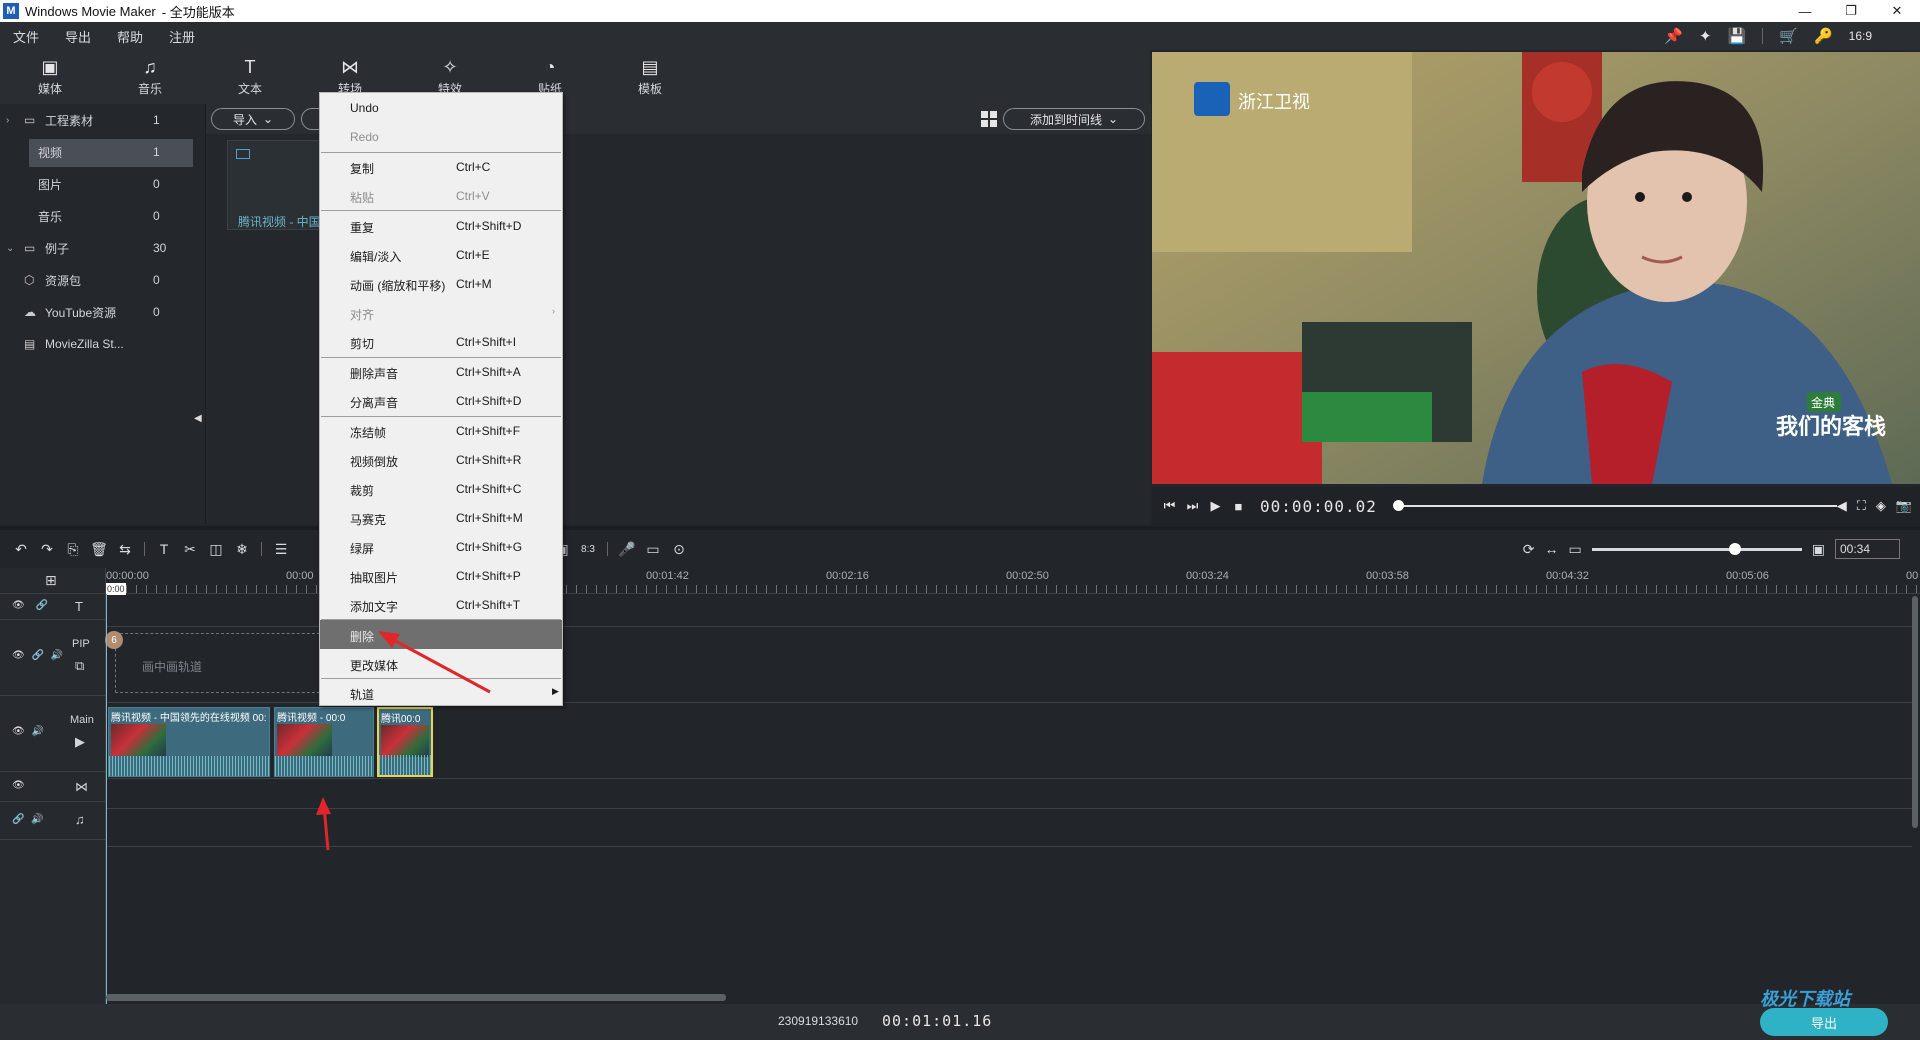 The image size is (1920, 1040). I want to click on menu-item-reverse: 视频倒放 Ctrl+Shift+R, so click(441, 459).